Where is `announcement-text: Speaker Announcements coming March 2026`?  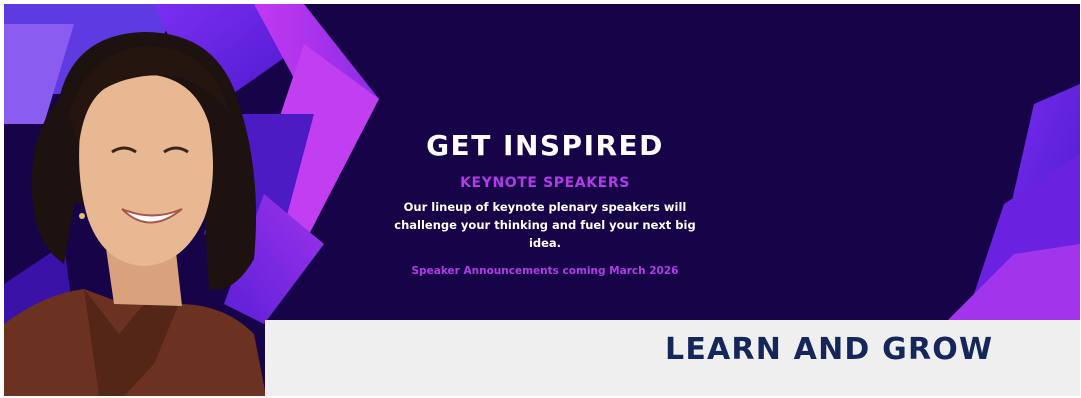
announcement-text: Speaker Announcements coming March 2026 is located at coordinates (545, 271).